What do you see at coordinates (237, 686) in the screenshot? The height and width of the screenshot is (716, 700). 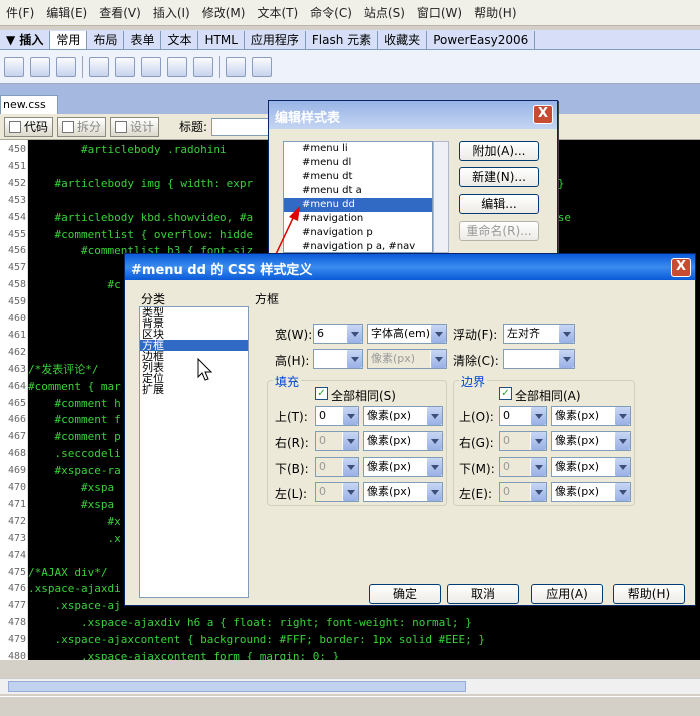 I see `scrollbar-thumb` at bounding box center [237, 686].